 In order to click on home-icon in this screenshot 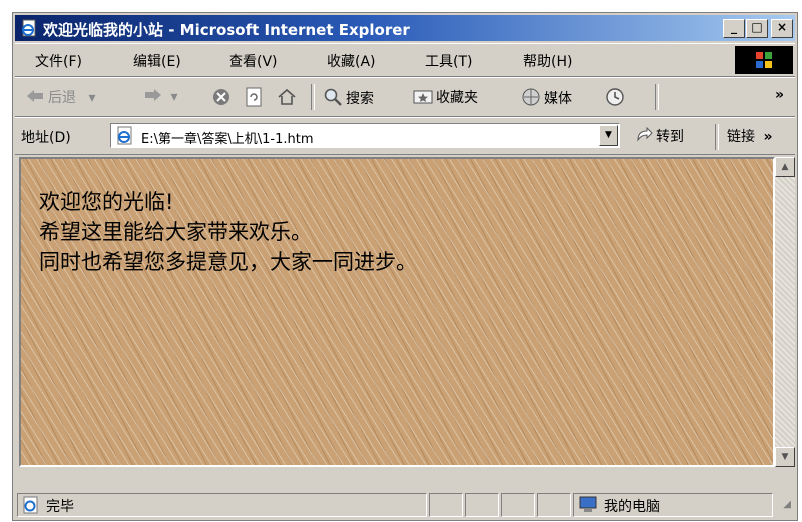, I will do `click(287, 99)`.